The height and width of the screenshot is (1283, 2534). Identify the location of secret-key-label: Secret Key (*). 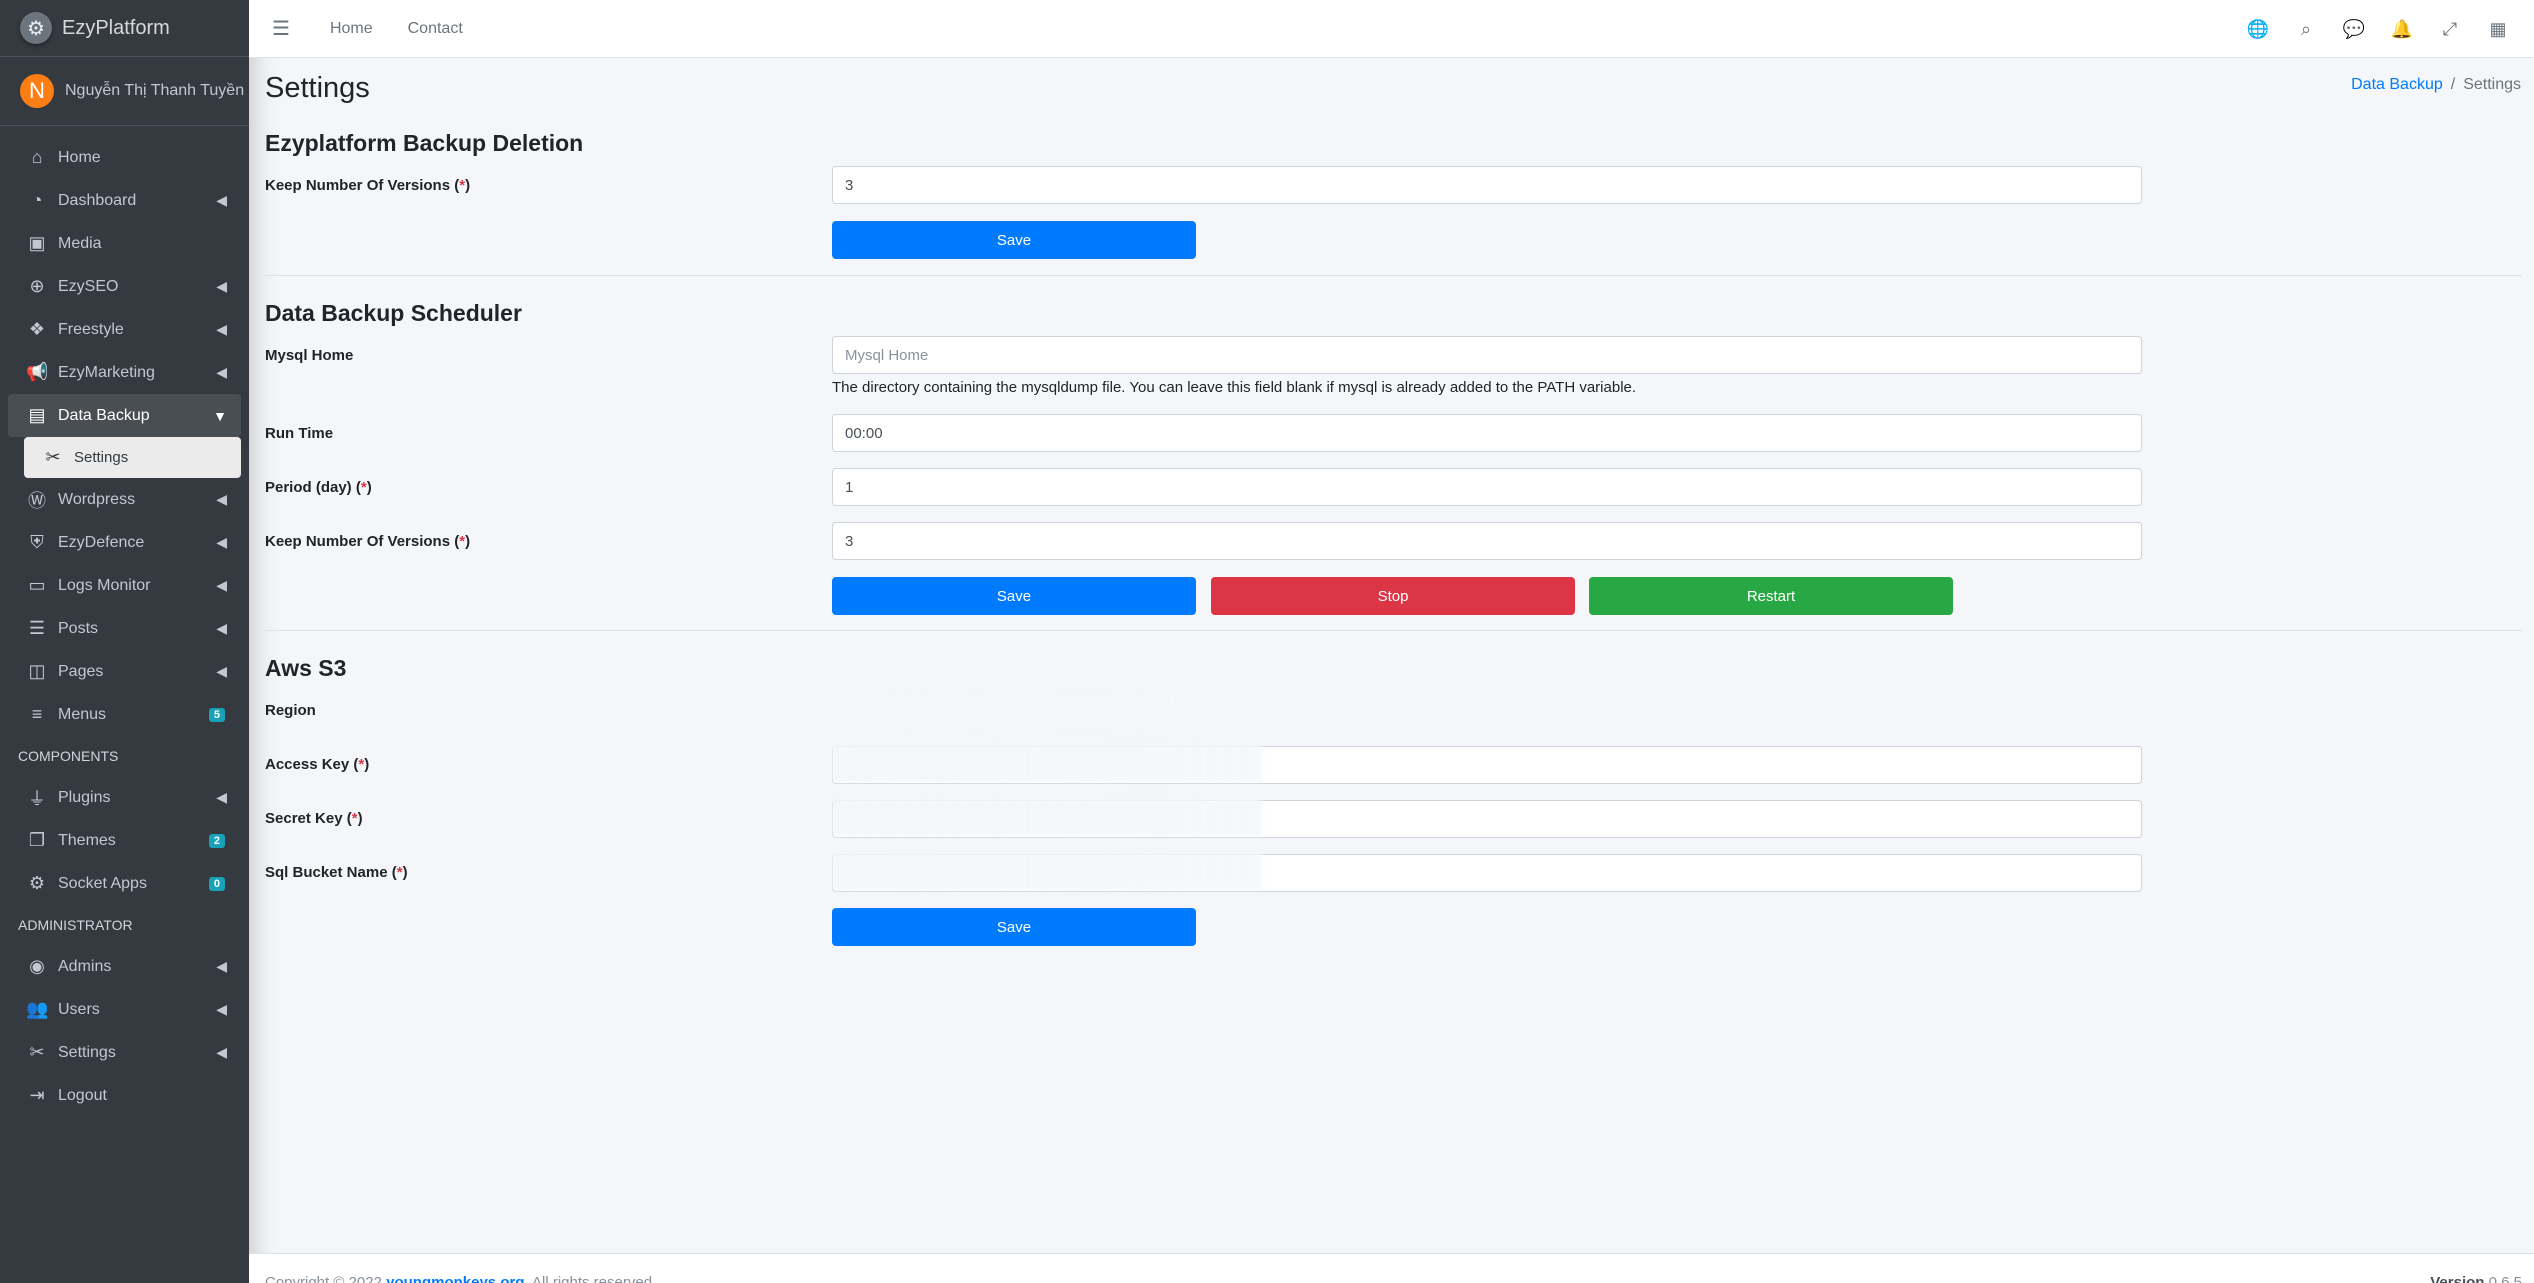
(314, 818).